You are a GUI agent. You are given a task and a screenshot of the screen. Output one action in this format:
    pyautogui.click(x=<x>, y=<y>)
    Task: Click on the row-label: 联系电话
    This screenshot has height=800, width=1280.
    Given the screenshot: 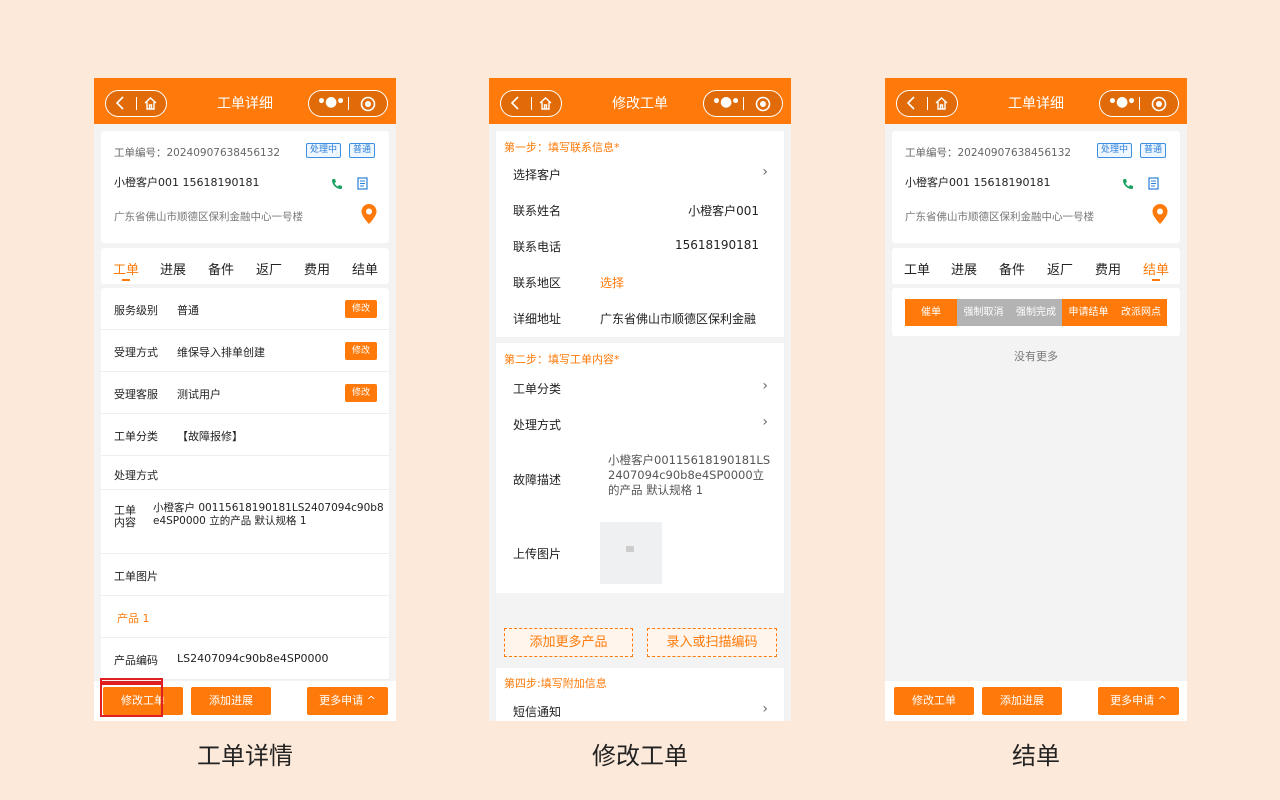 What is the action you would take?
    pyautogui.click(x=537, y=247)
    